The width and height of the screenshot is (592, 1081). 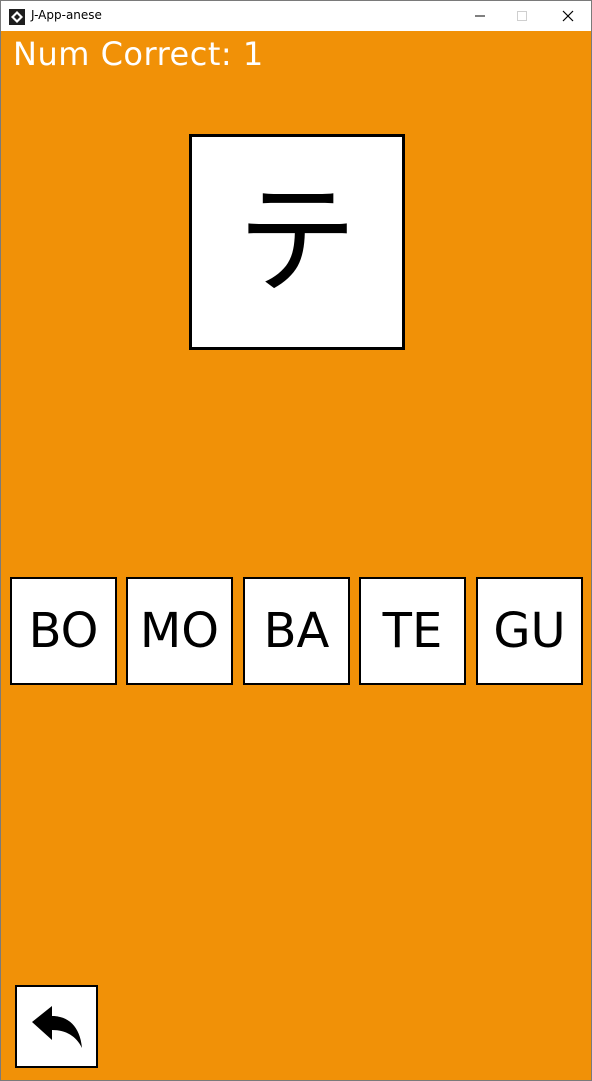 I want to click on choice-button-bo: BO, so click(x=63, y=631).